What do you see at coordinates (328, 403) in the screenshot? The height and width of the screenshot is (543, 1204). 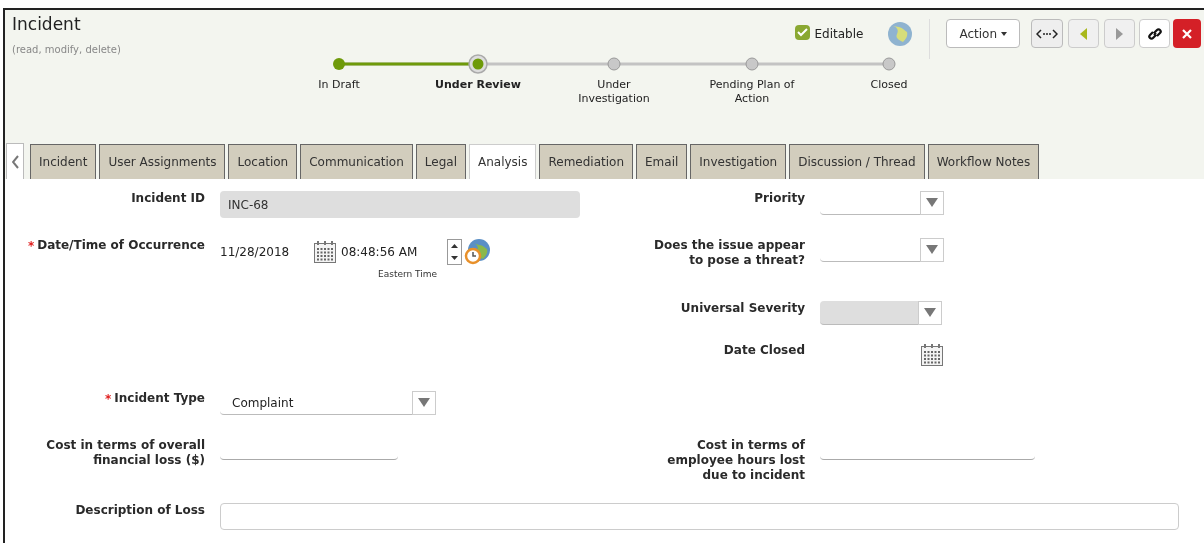 I see `select-field: Complaint` at bounding box center [328, 403].